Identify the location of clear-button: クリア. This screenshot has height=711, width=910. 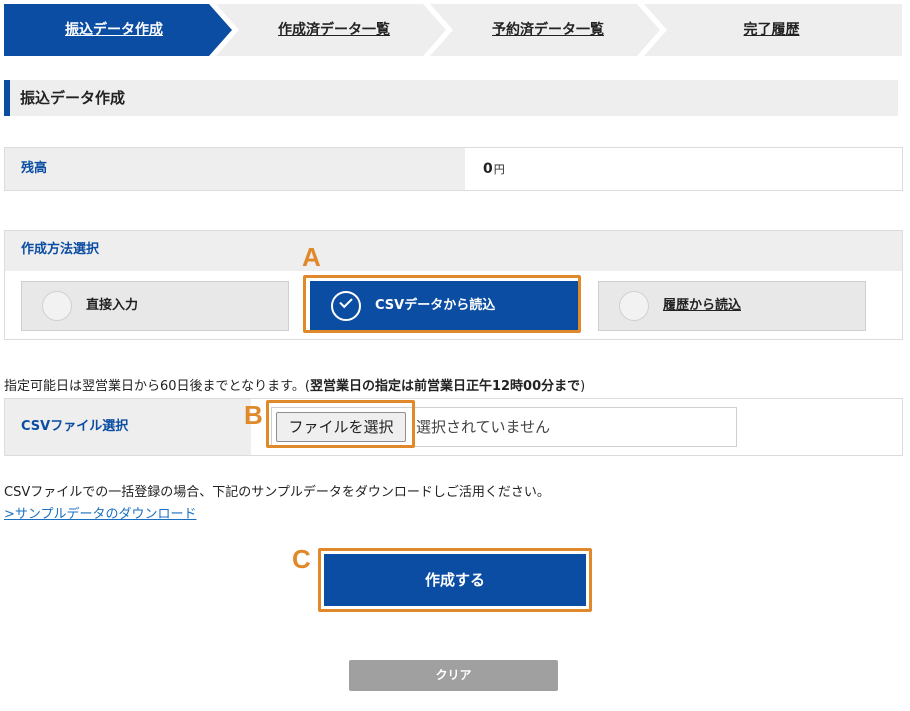
(453, 675).